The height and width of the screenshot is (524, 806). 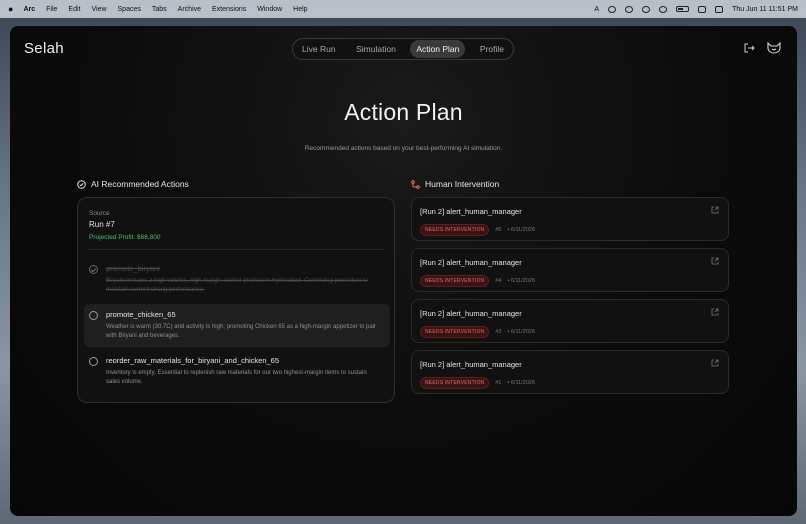 What do you see at coordinates (762, 48) in the screenshot?
I see `top-right-actions` at bounding box center [762, 48].